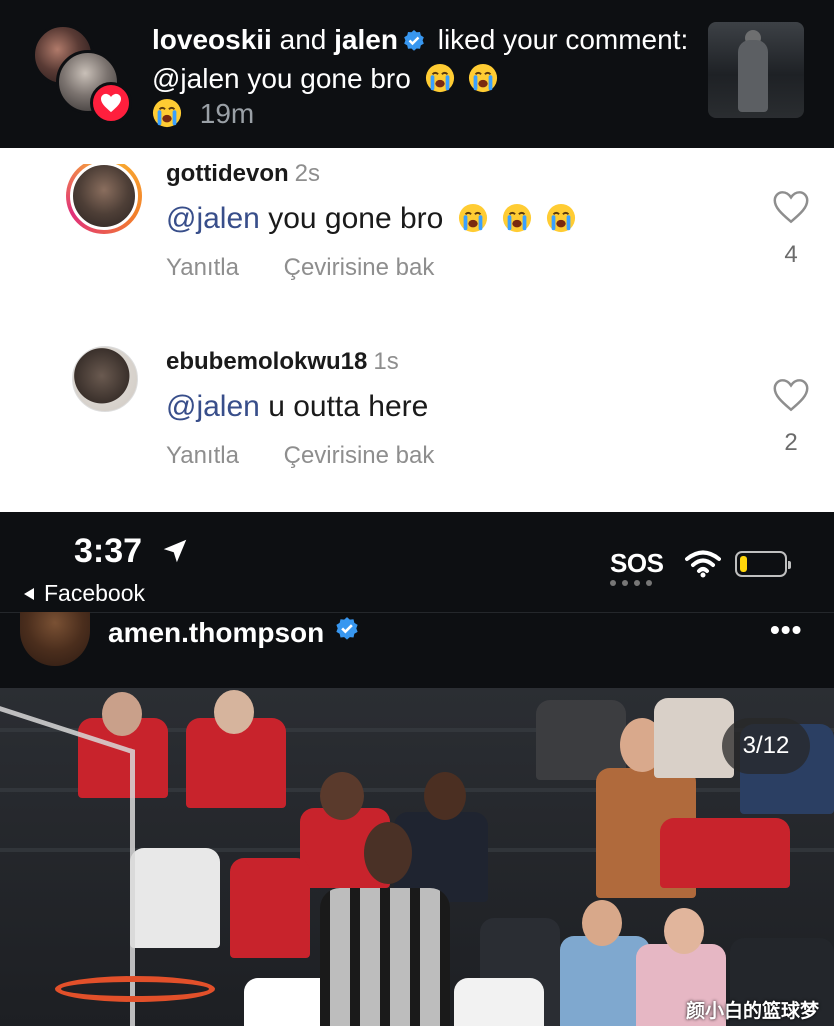  I want to click on comment-text: @jalen you gone bro, so click(371, 219).